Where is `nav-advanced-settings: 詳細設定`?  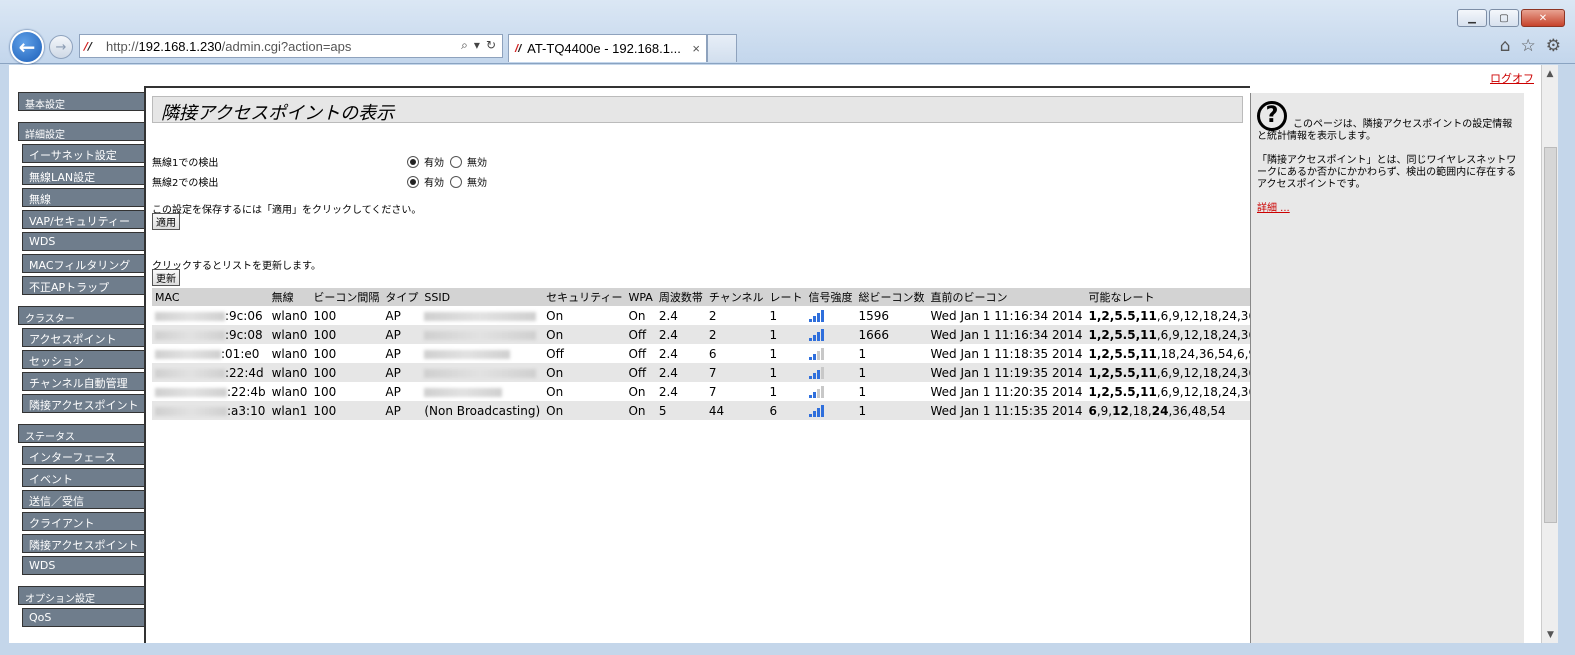
nav-advanced-settings: 詳細設定 is located at coordinates (85, 131).